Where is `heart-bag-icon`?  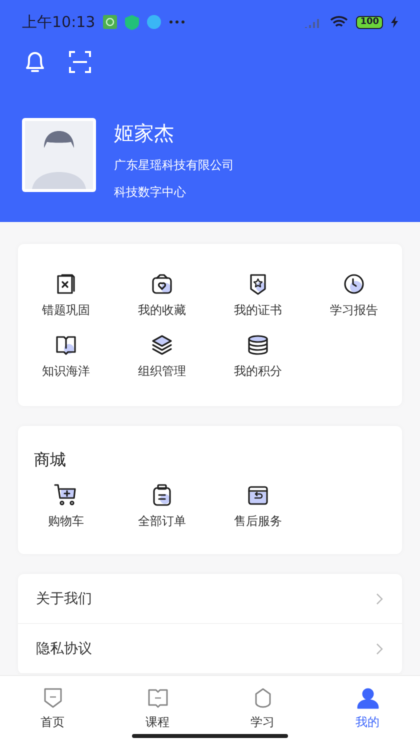 heart-bag-icon is located at coordinates (162, 284).